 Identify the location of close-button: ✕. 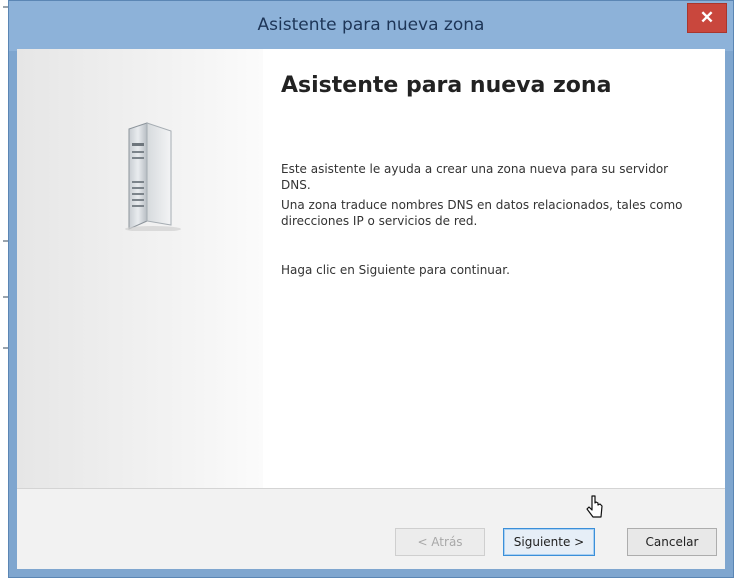
(707, 18).